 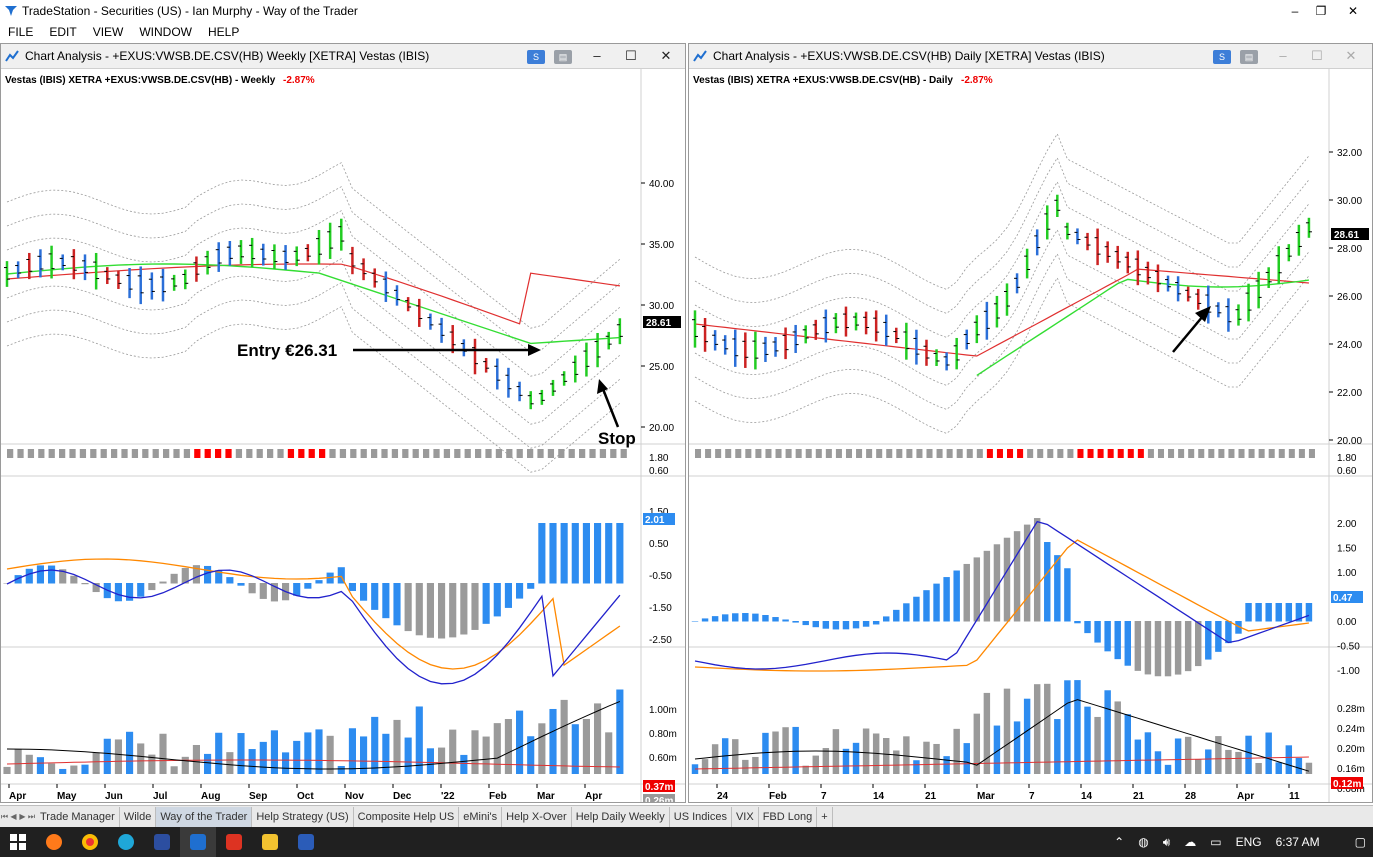 What do you see at coordinates (1249, 842) in the screenshot?
I see `language-indicator: ENG` at bounding box center [1249, 842].